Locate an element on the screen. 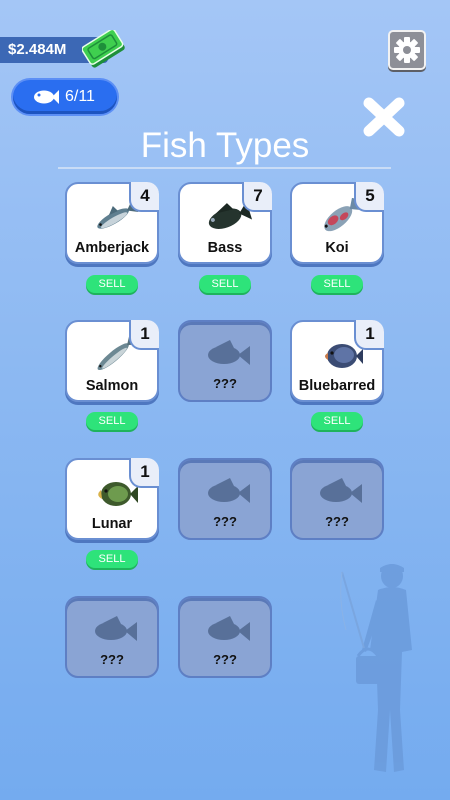 The image size is (450, 800). fish-name: Bluebarred is located at coordinates (337, 386).